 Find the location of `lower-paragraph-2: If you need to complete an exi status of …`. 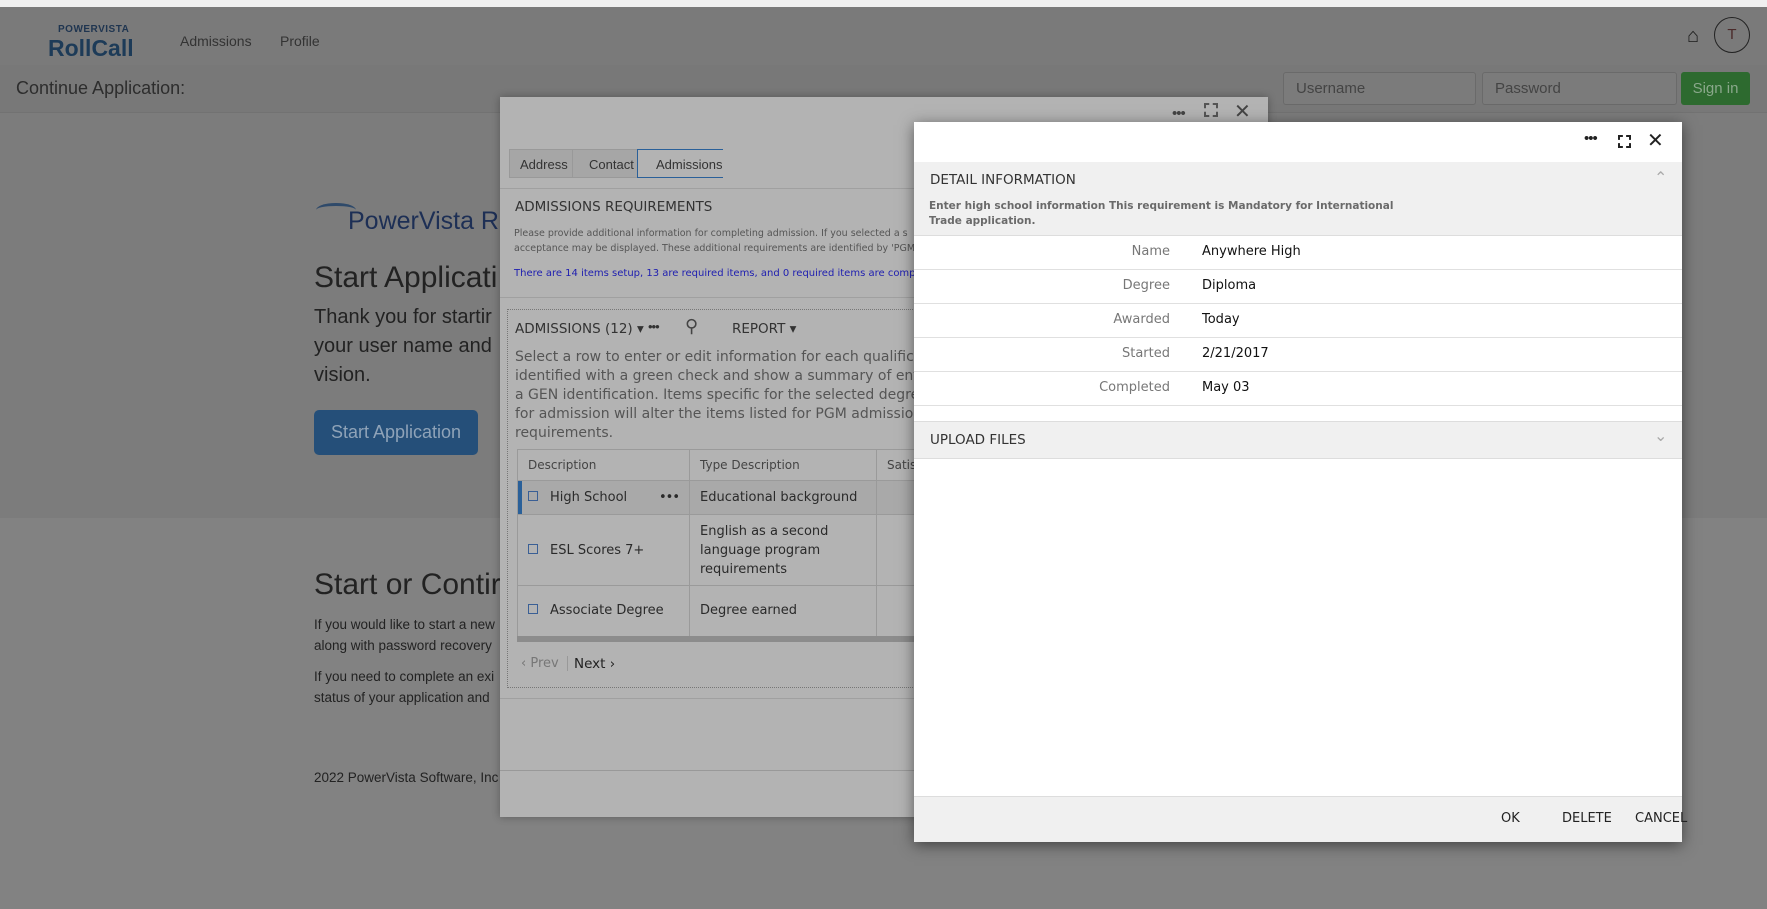

lower-paragraph-2: If you need to complete an exi status of … is located at coordinates (404, 687).